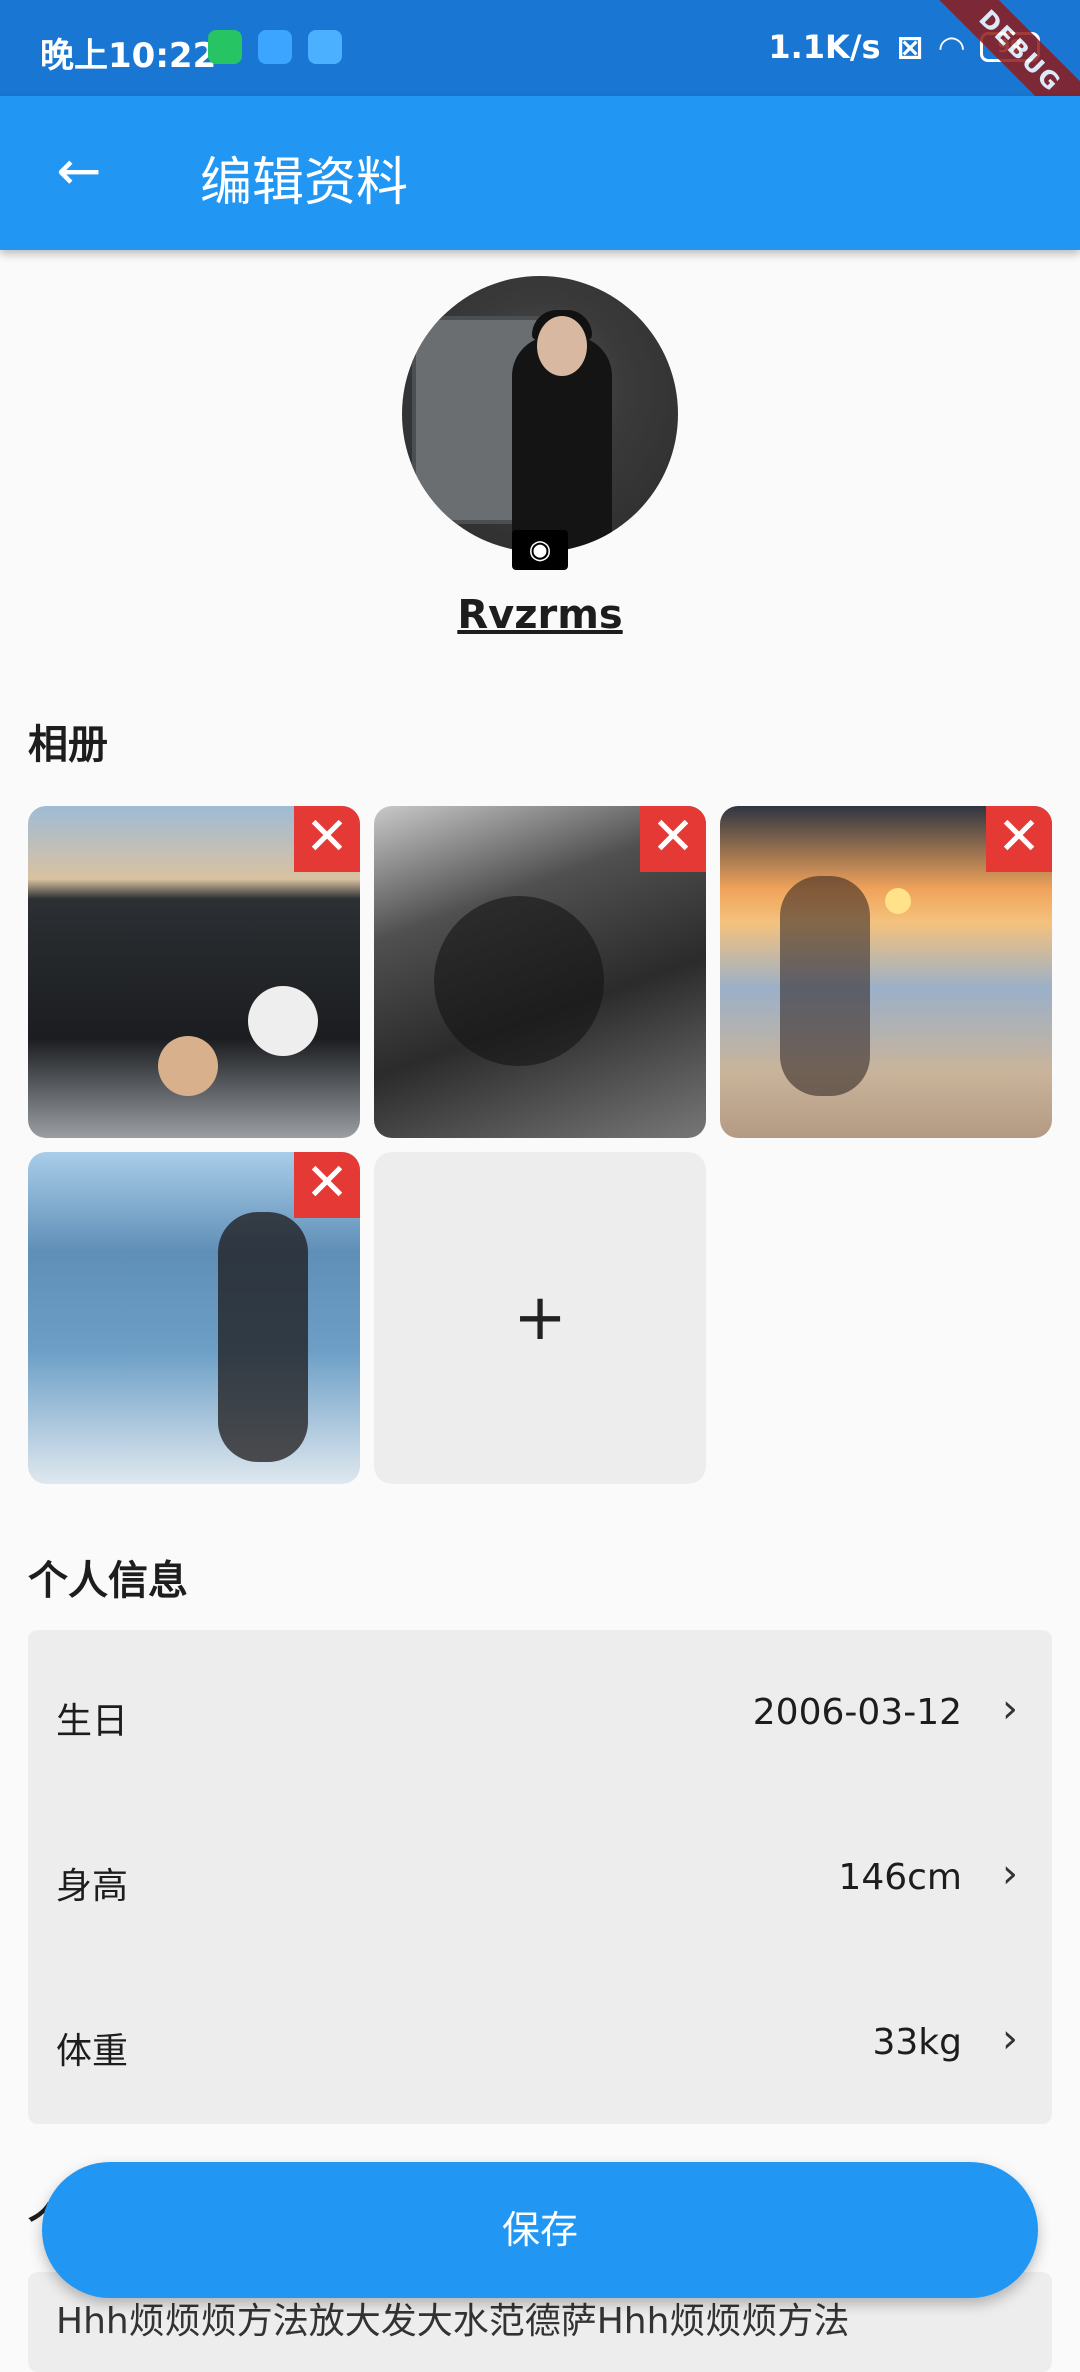 The height and width of the screenshot is (2372, 1080). Describe the element at coordinates (910, 47) in the screenshot. I see `sim-icon: ⊠` at that location.